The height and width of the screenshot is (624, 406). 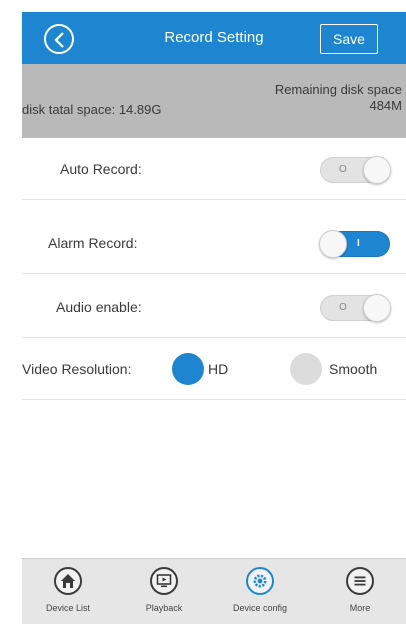 I want to click on disk-remaining-value: 484M, so click(x=385, y=105).